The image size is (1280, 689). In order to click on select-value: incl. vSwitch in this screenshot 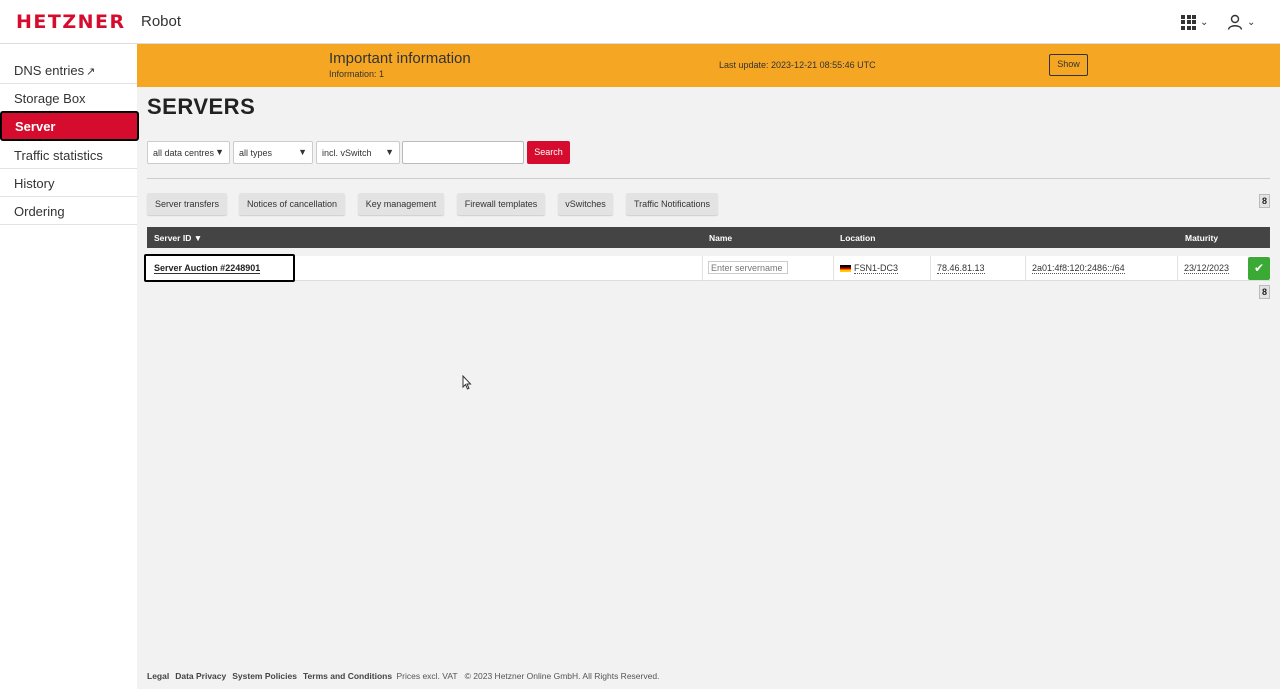, I will do `click(347, 153)`.